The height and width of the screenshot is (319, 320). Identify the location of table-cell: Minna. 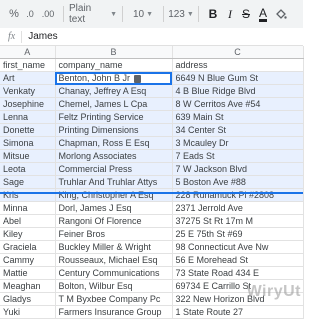
(28, 208).